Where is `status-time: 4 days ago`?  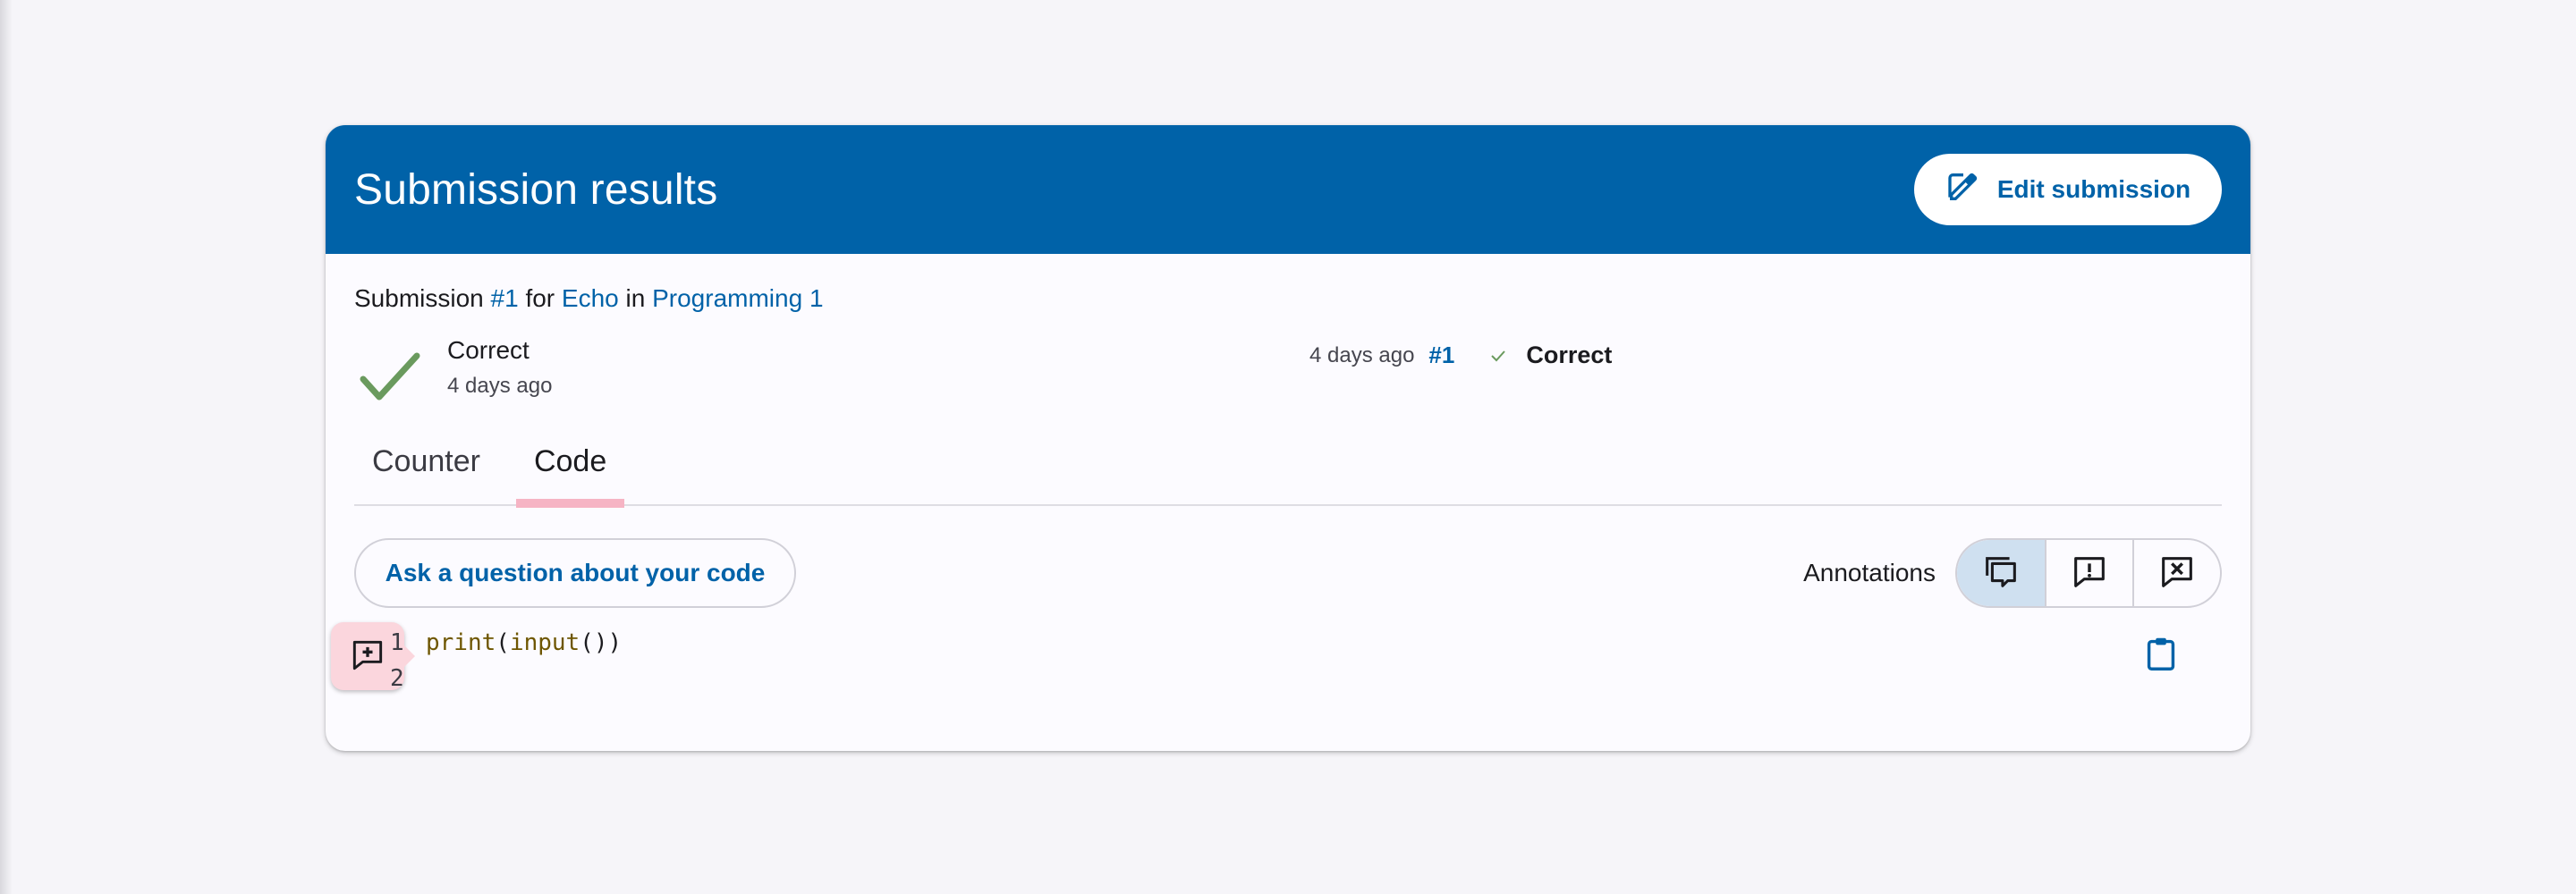 status-time: 4 days ago is located at coordinates (500, 386).